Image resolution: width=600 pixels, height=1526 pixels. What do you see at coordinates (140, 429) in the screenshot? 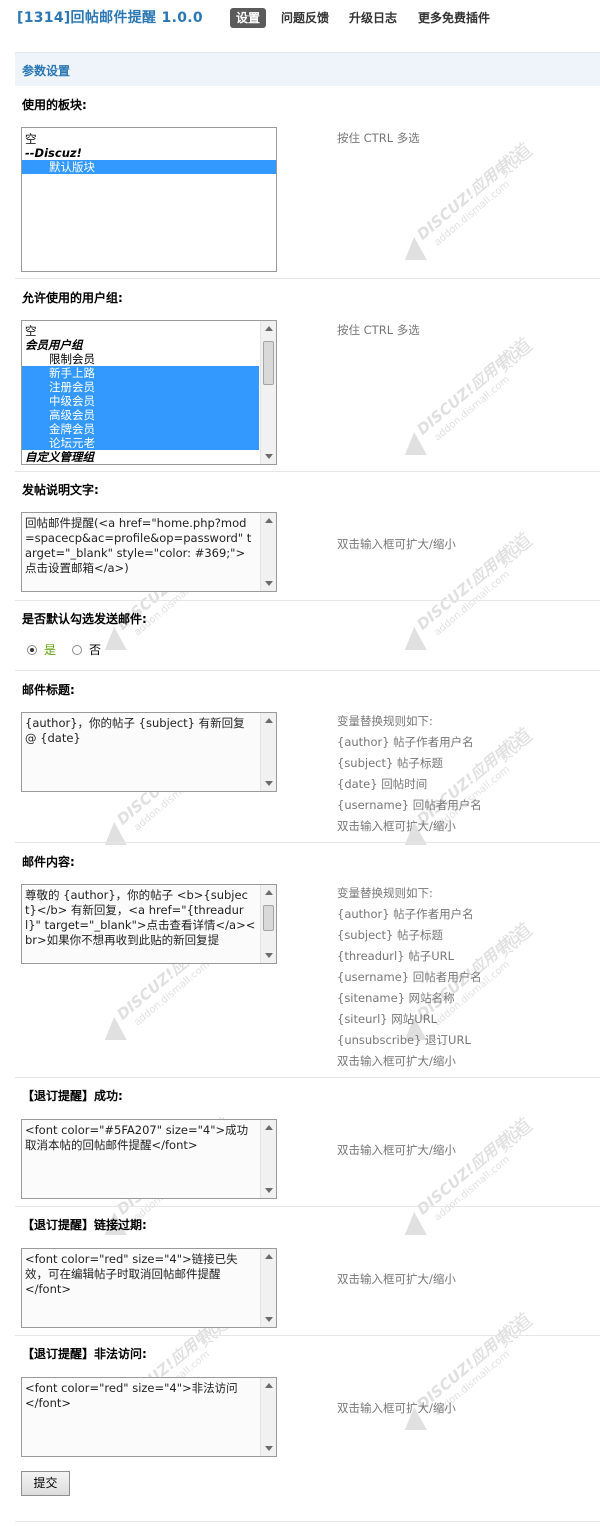
I see `usergroups-option: 金牌会员` at bounding box center [140, 429].